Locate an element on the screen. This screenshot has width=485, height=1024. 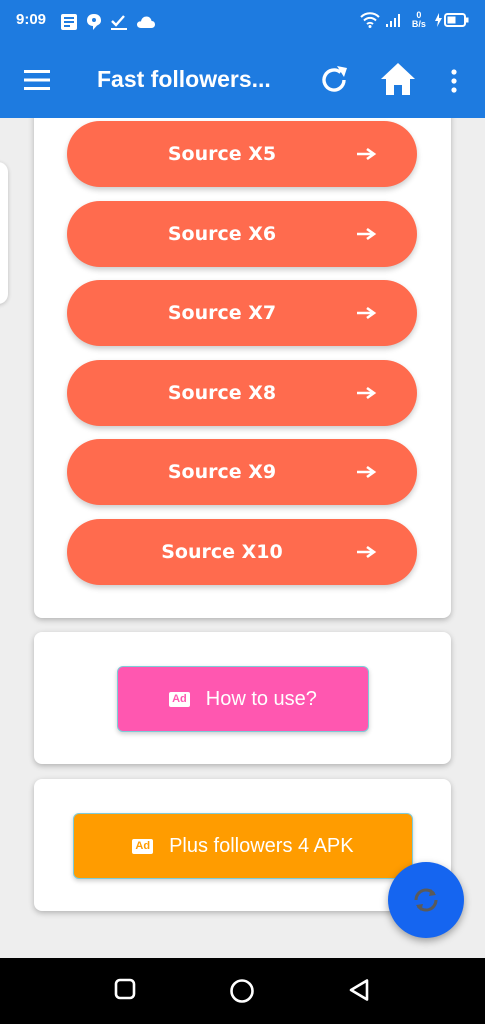
recents-square-icon is located at coordinates (125, 989).